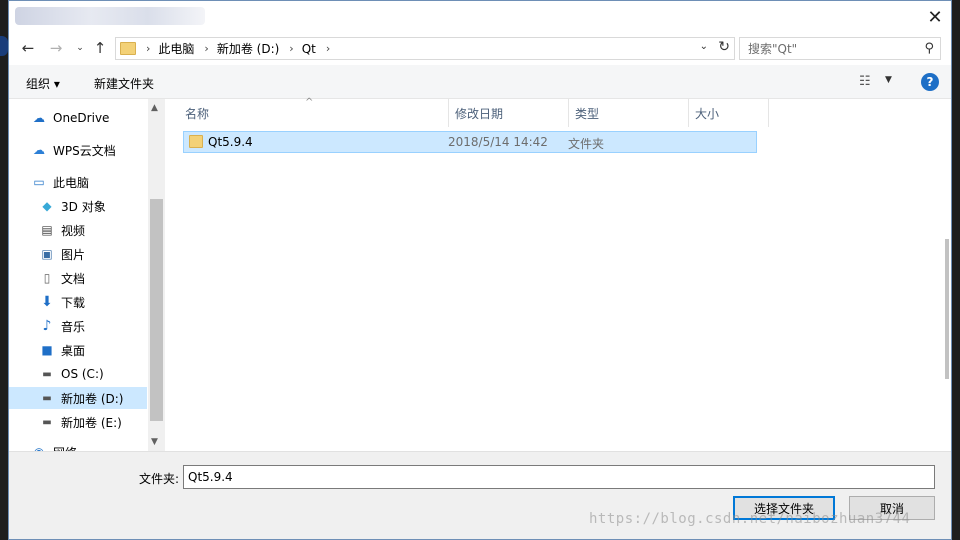 This screenshot has width=960, height=540. I want to click on sidebar-item-label: OneDrive, so click(81, 118).